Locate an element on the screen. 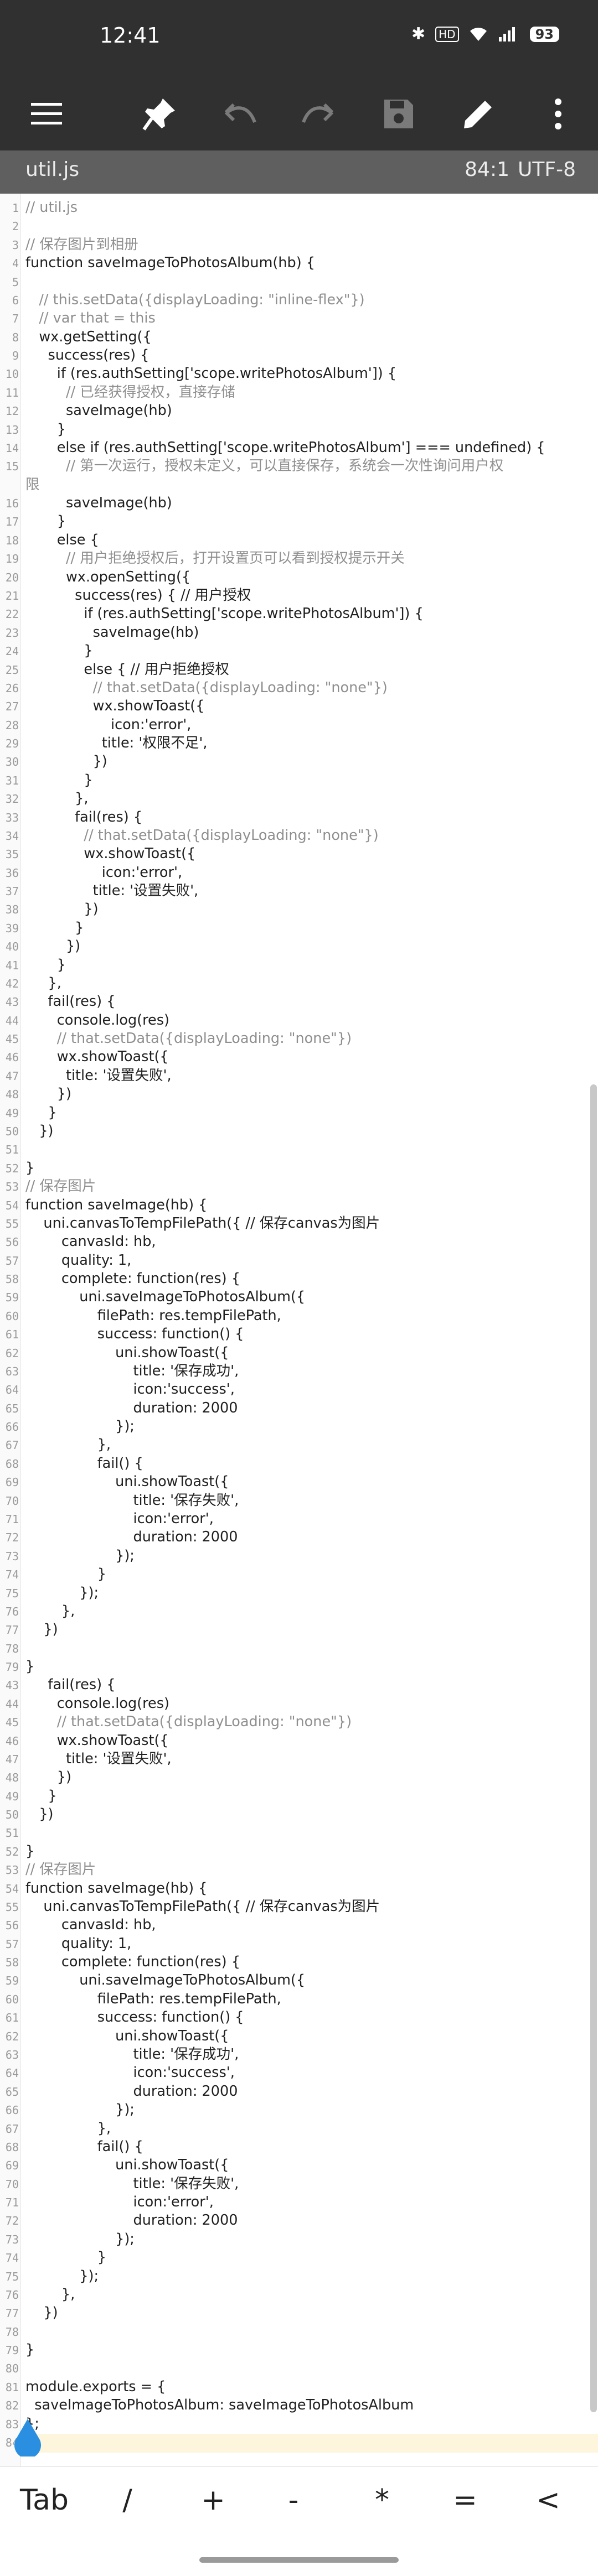 Image resolution: width=598 pixels, height=2576 pixels. line-number: 61 is located at coordinates (12, 2018).